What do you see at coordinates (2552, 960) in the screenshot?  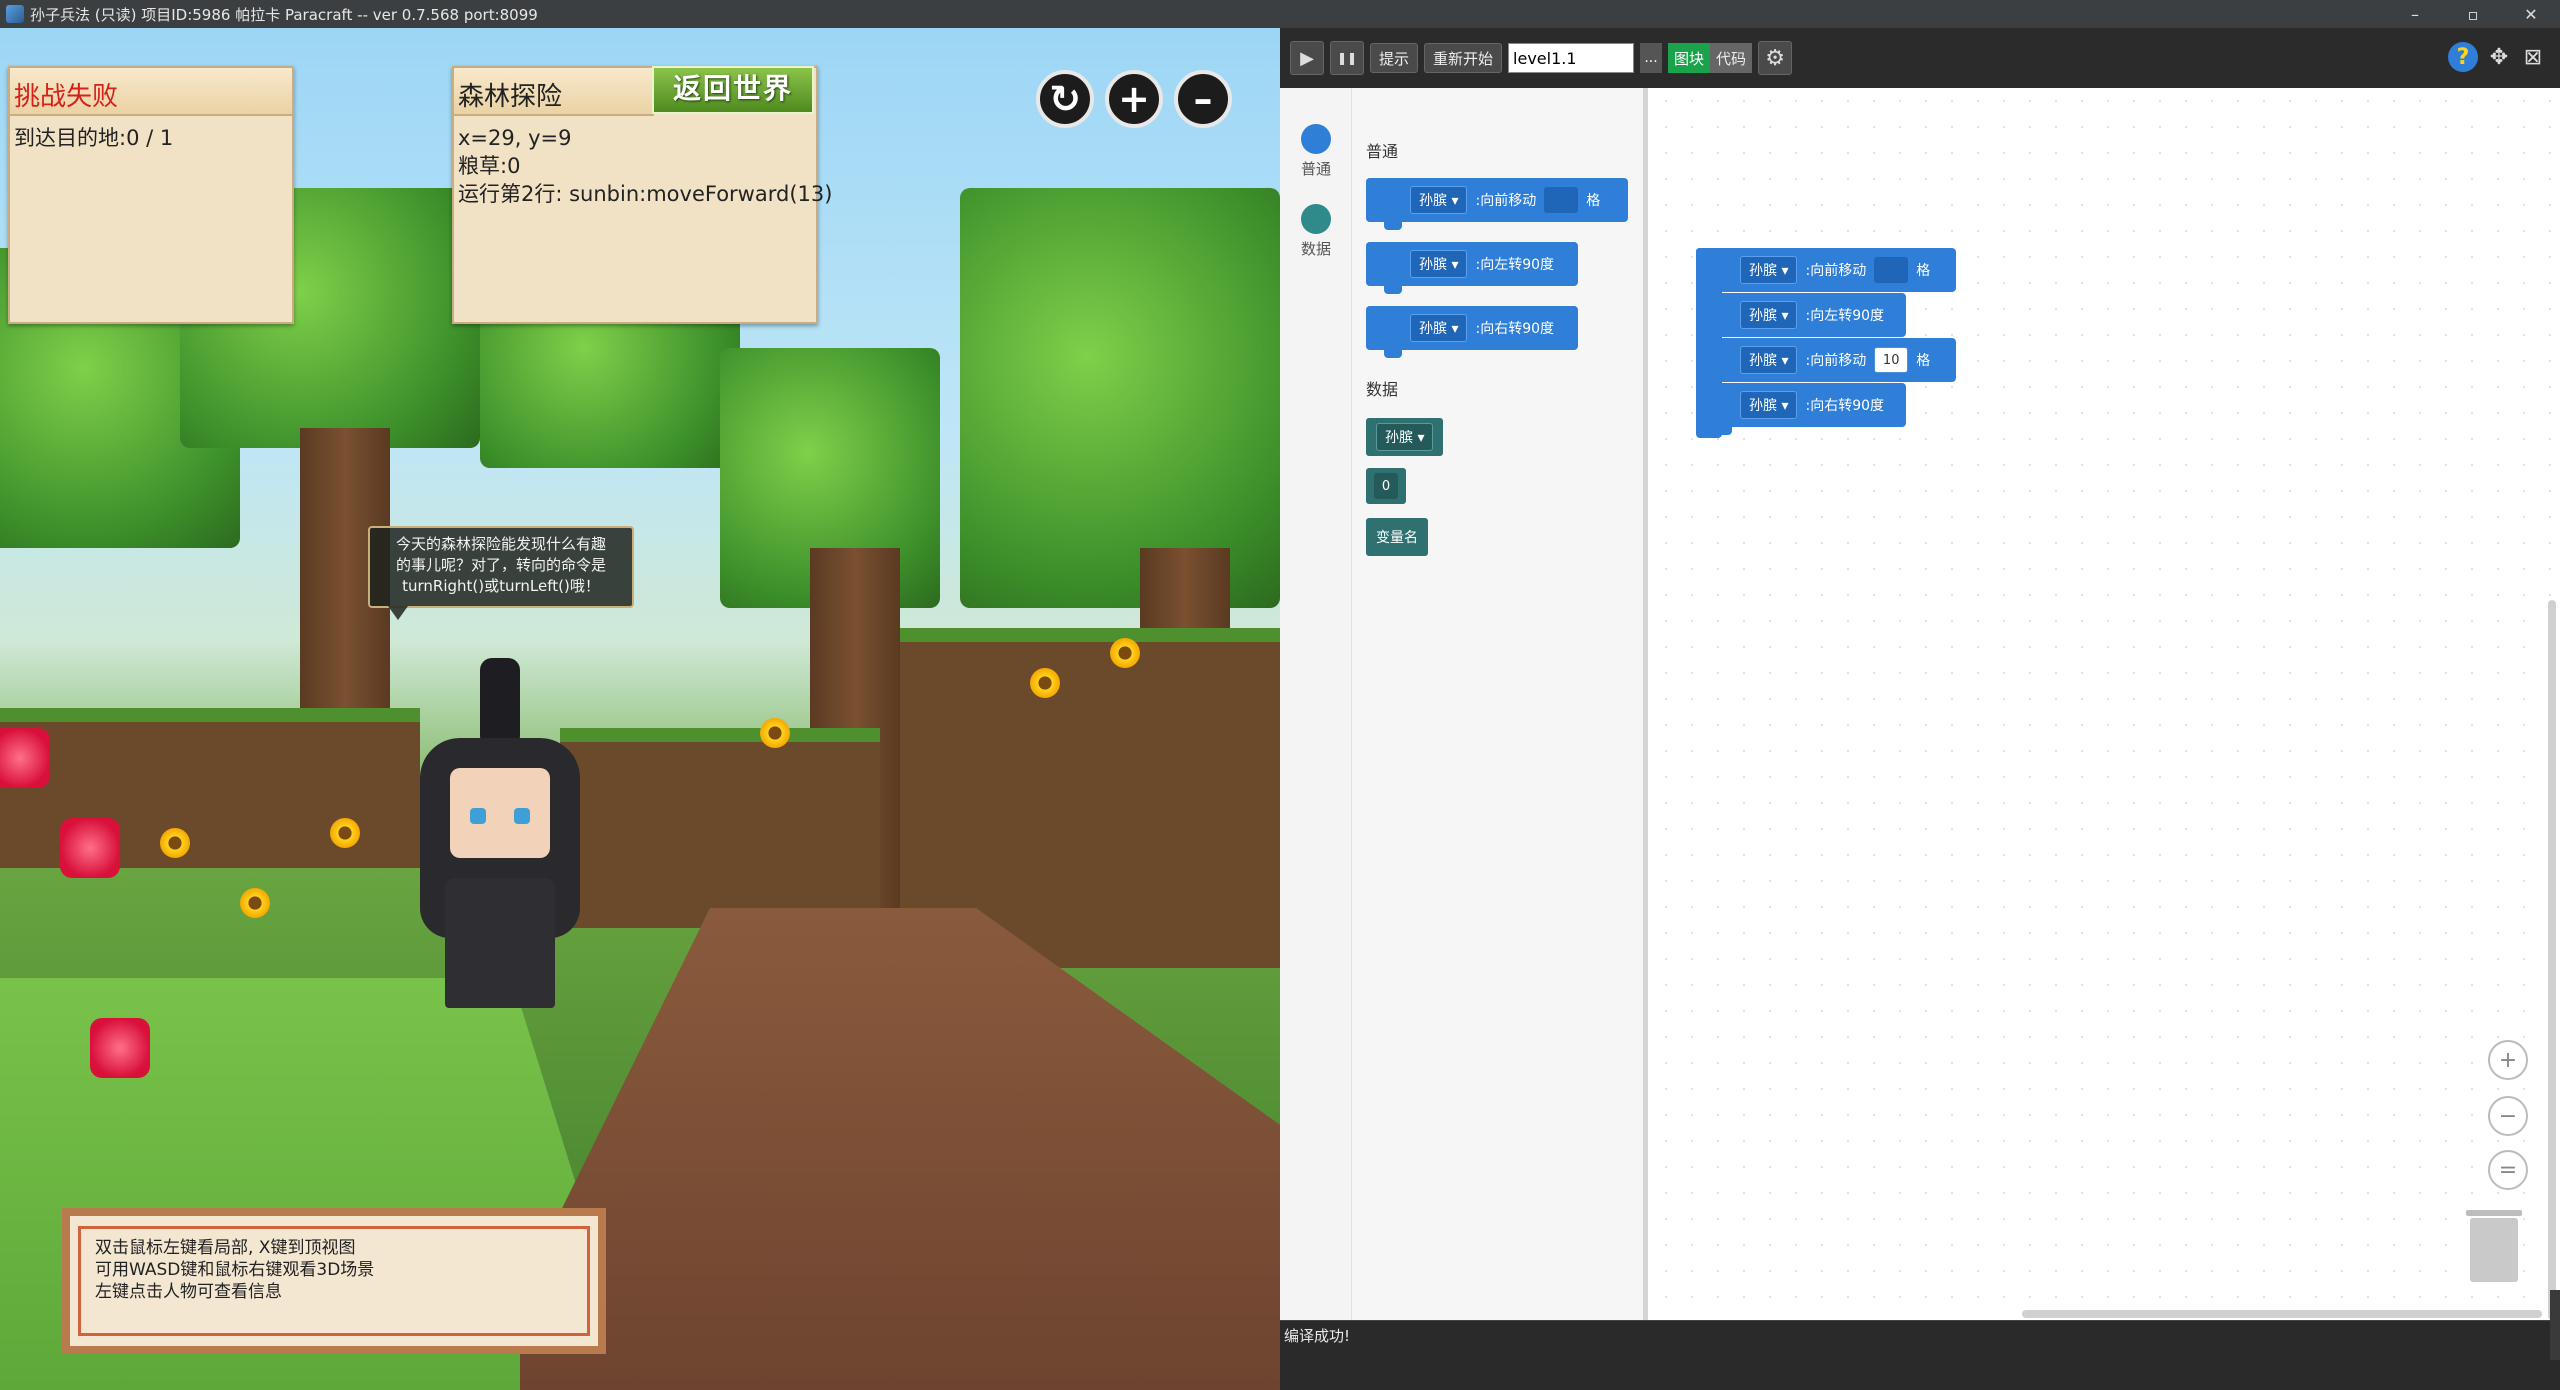 I see `workspace-vertical-scrollbar` at bounding box center [2552, 960].